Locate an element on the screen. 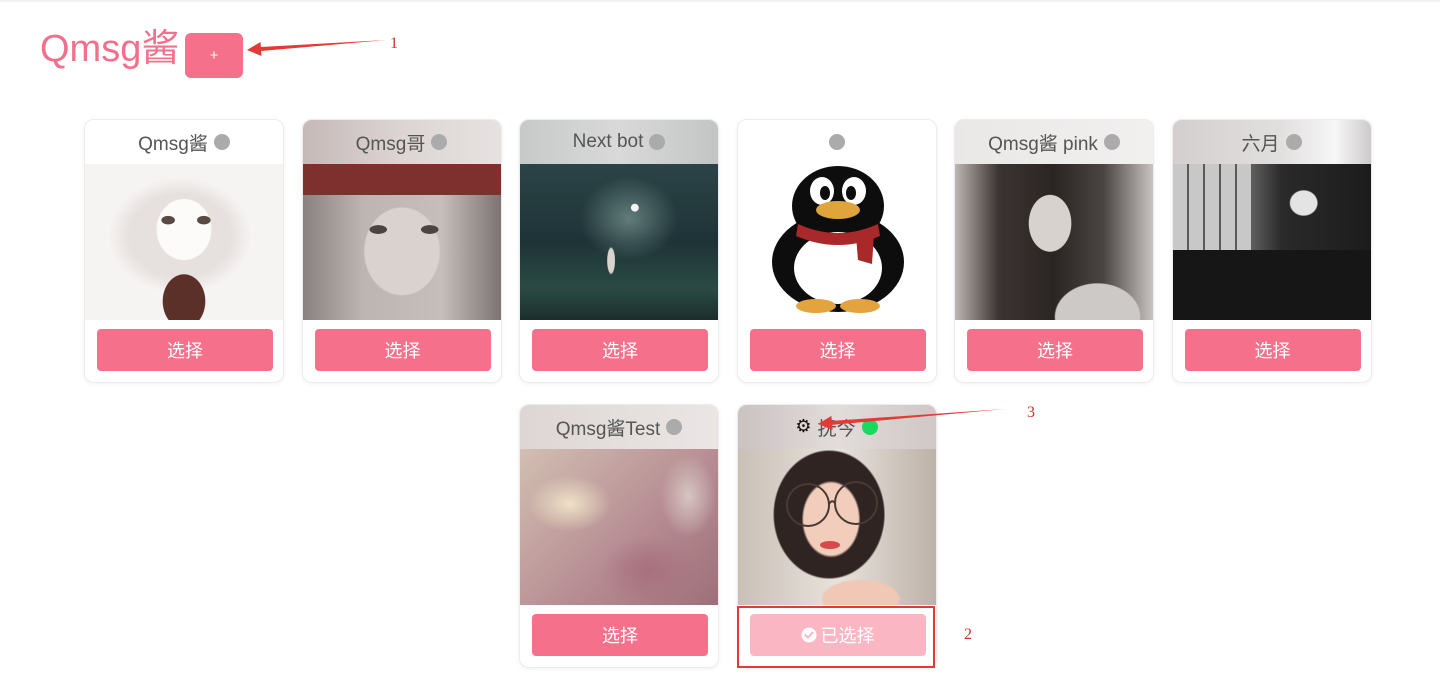  add-bot-button: + is located at coordinates (214, 55).